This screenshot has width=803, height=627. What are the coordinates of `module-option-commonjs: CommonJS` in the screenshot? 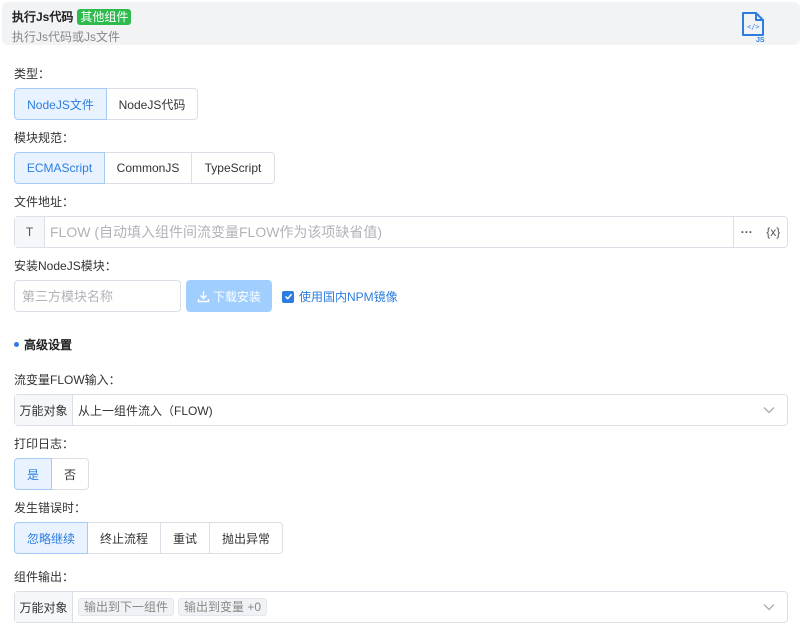 It's located at (148, 168).